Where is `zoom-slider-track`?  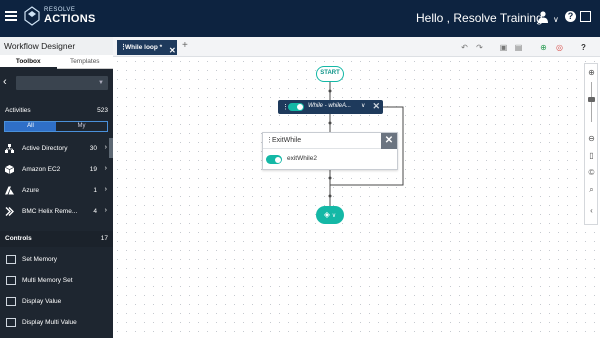
zoom-slider-track is located at coordinates (591, 102).